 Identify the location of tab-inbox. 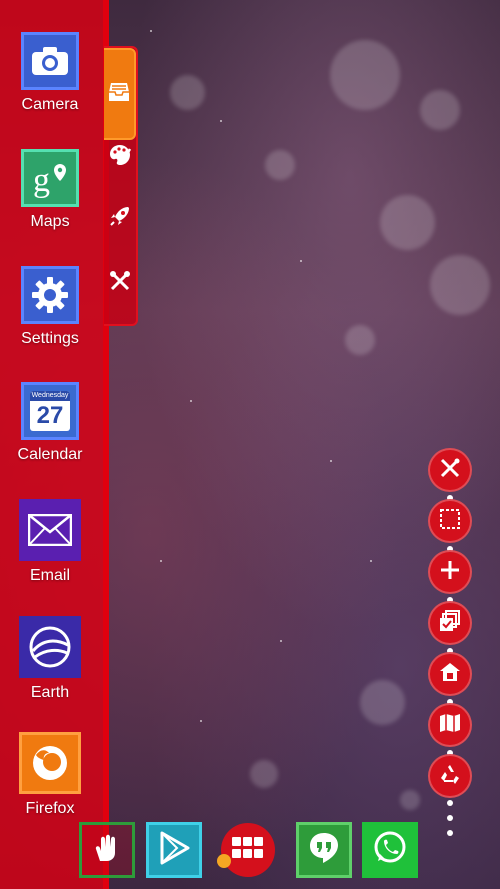
(120, 94).